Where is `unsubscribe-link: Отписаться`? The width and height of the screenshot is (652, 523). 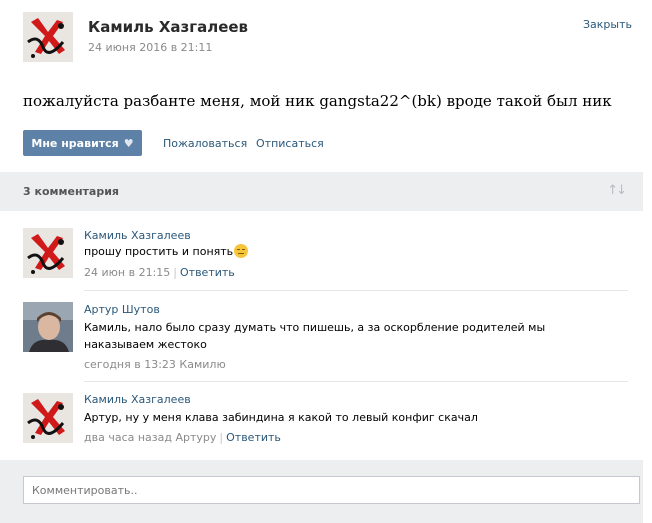
unsubscribe-link: Отписаться is located at coordinates (290, 143).